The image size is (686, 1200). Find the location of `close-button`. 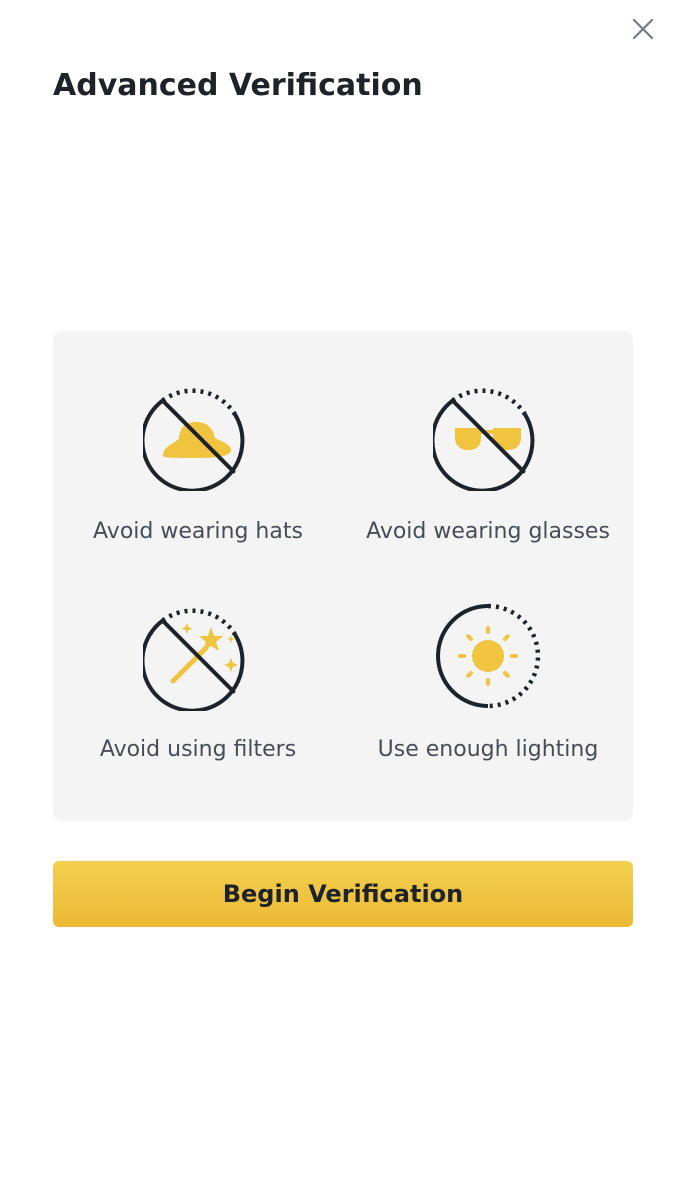

close-button is located at coordinates (643, 29).